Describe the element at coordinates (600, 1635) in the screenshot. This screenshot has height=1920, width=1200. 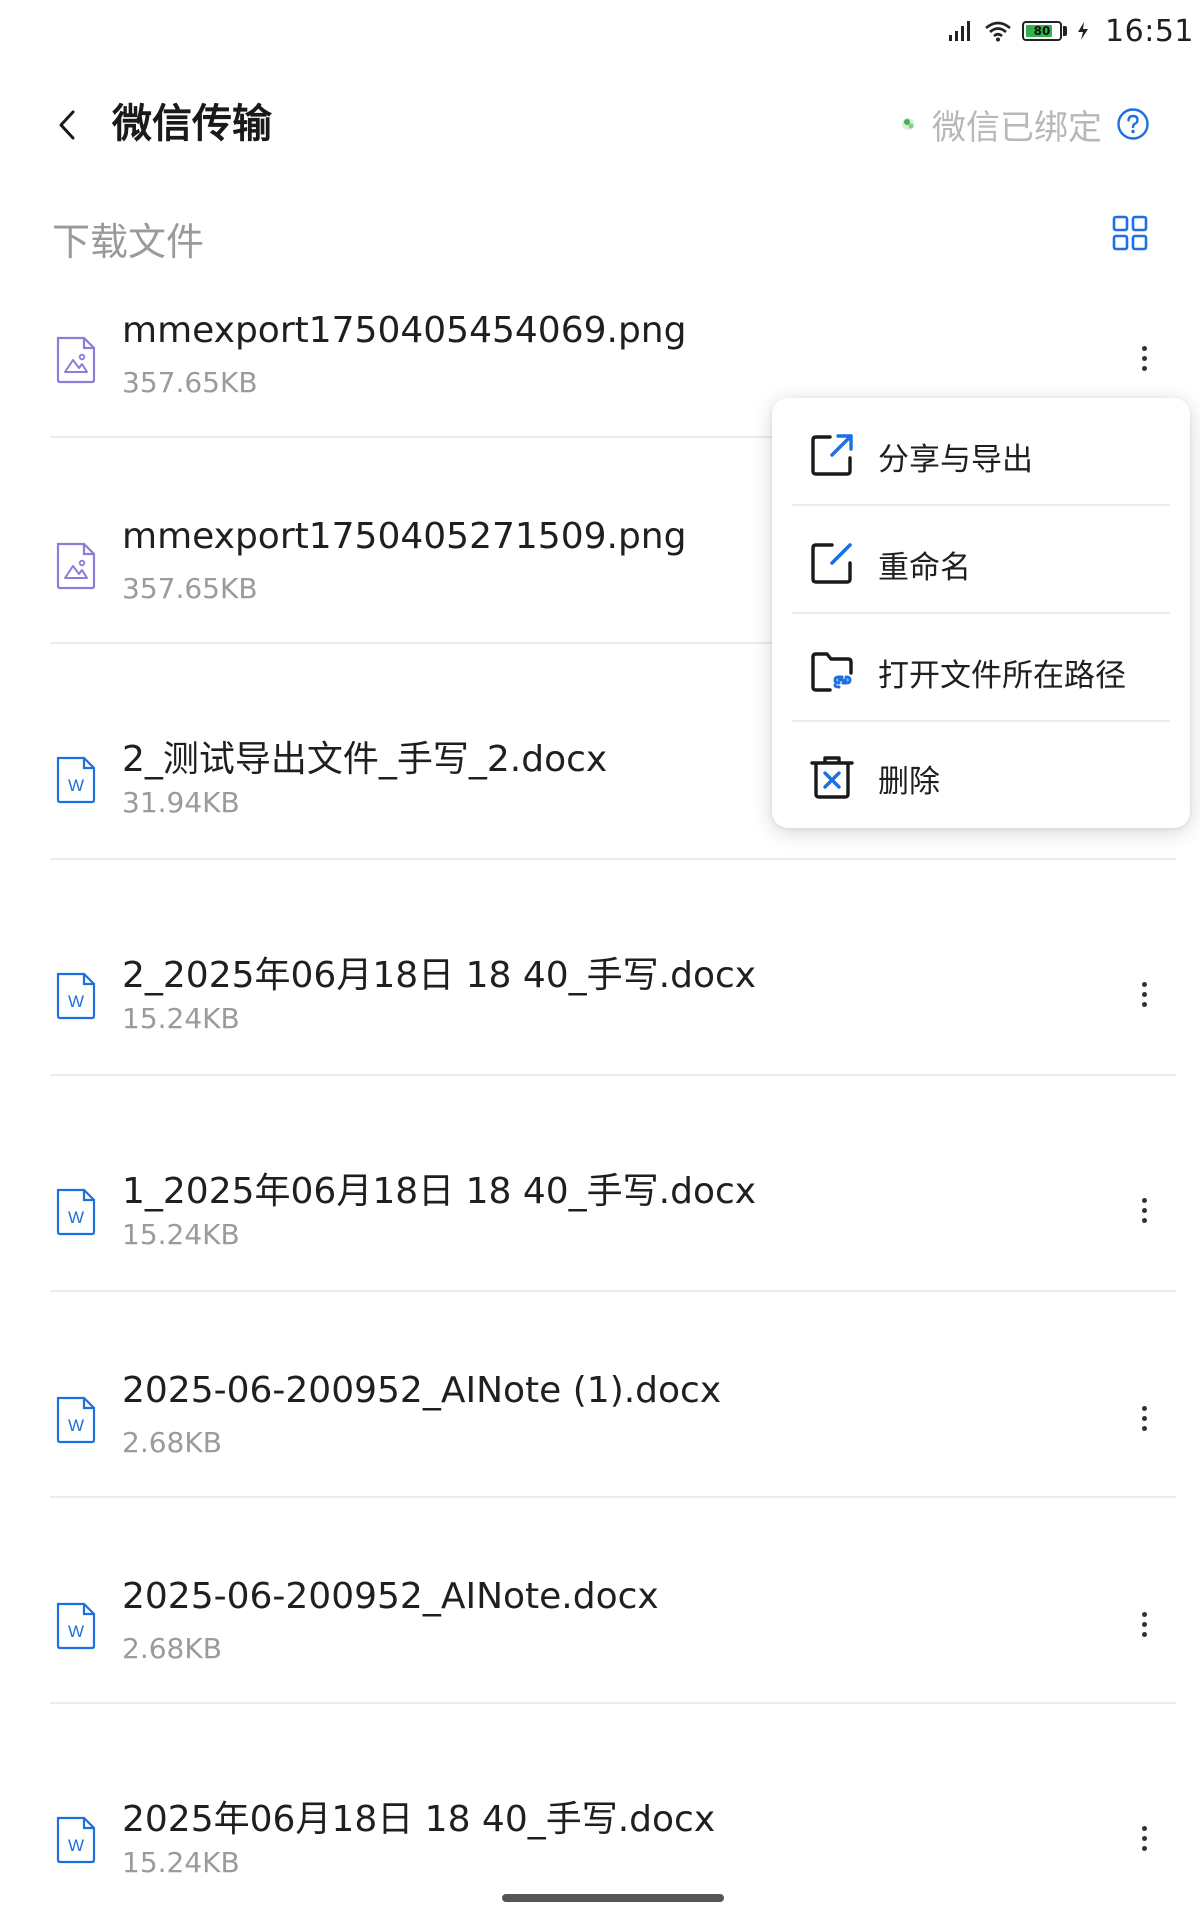
I see `file-row: W 2025-06-200952_AINote.docx 2.68KB` at that location.